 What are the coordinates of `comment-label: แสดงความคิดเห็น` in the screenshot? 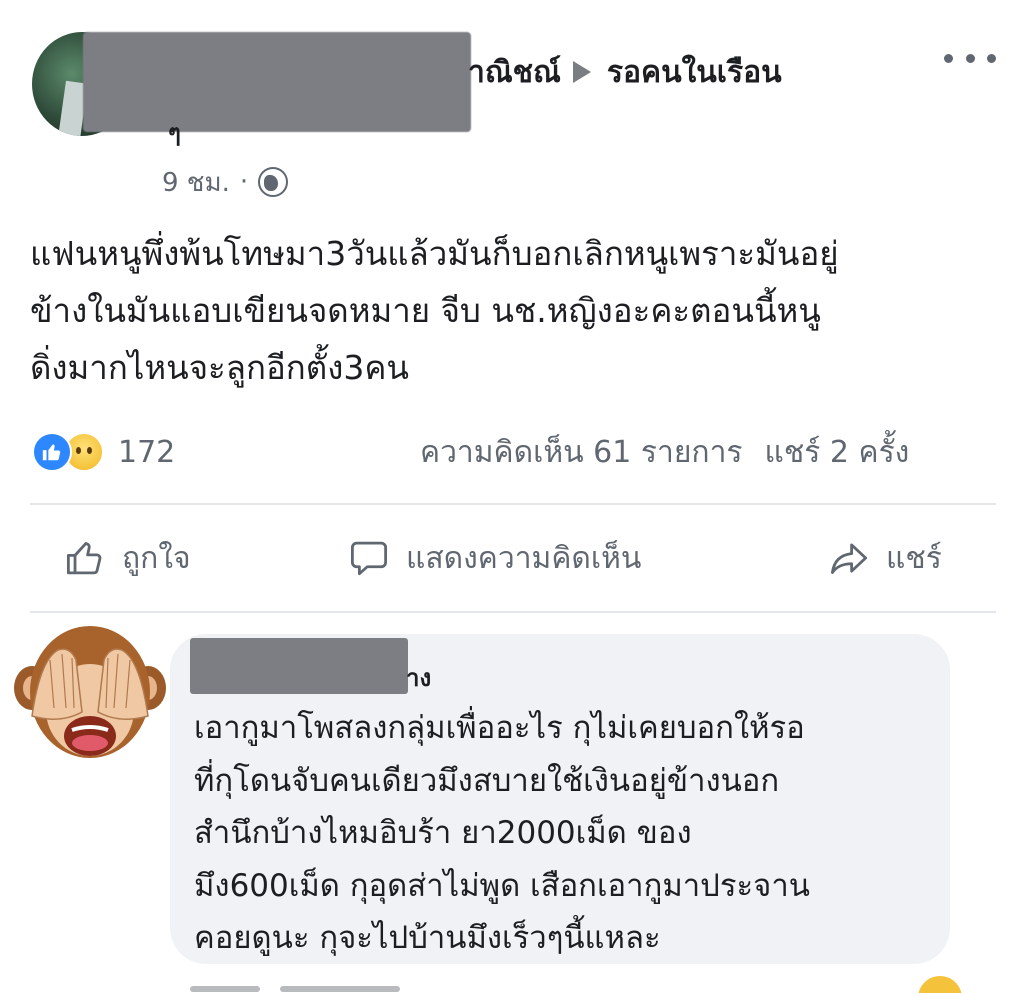 It's located at (524, 558).